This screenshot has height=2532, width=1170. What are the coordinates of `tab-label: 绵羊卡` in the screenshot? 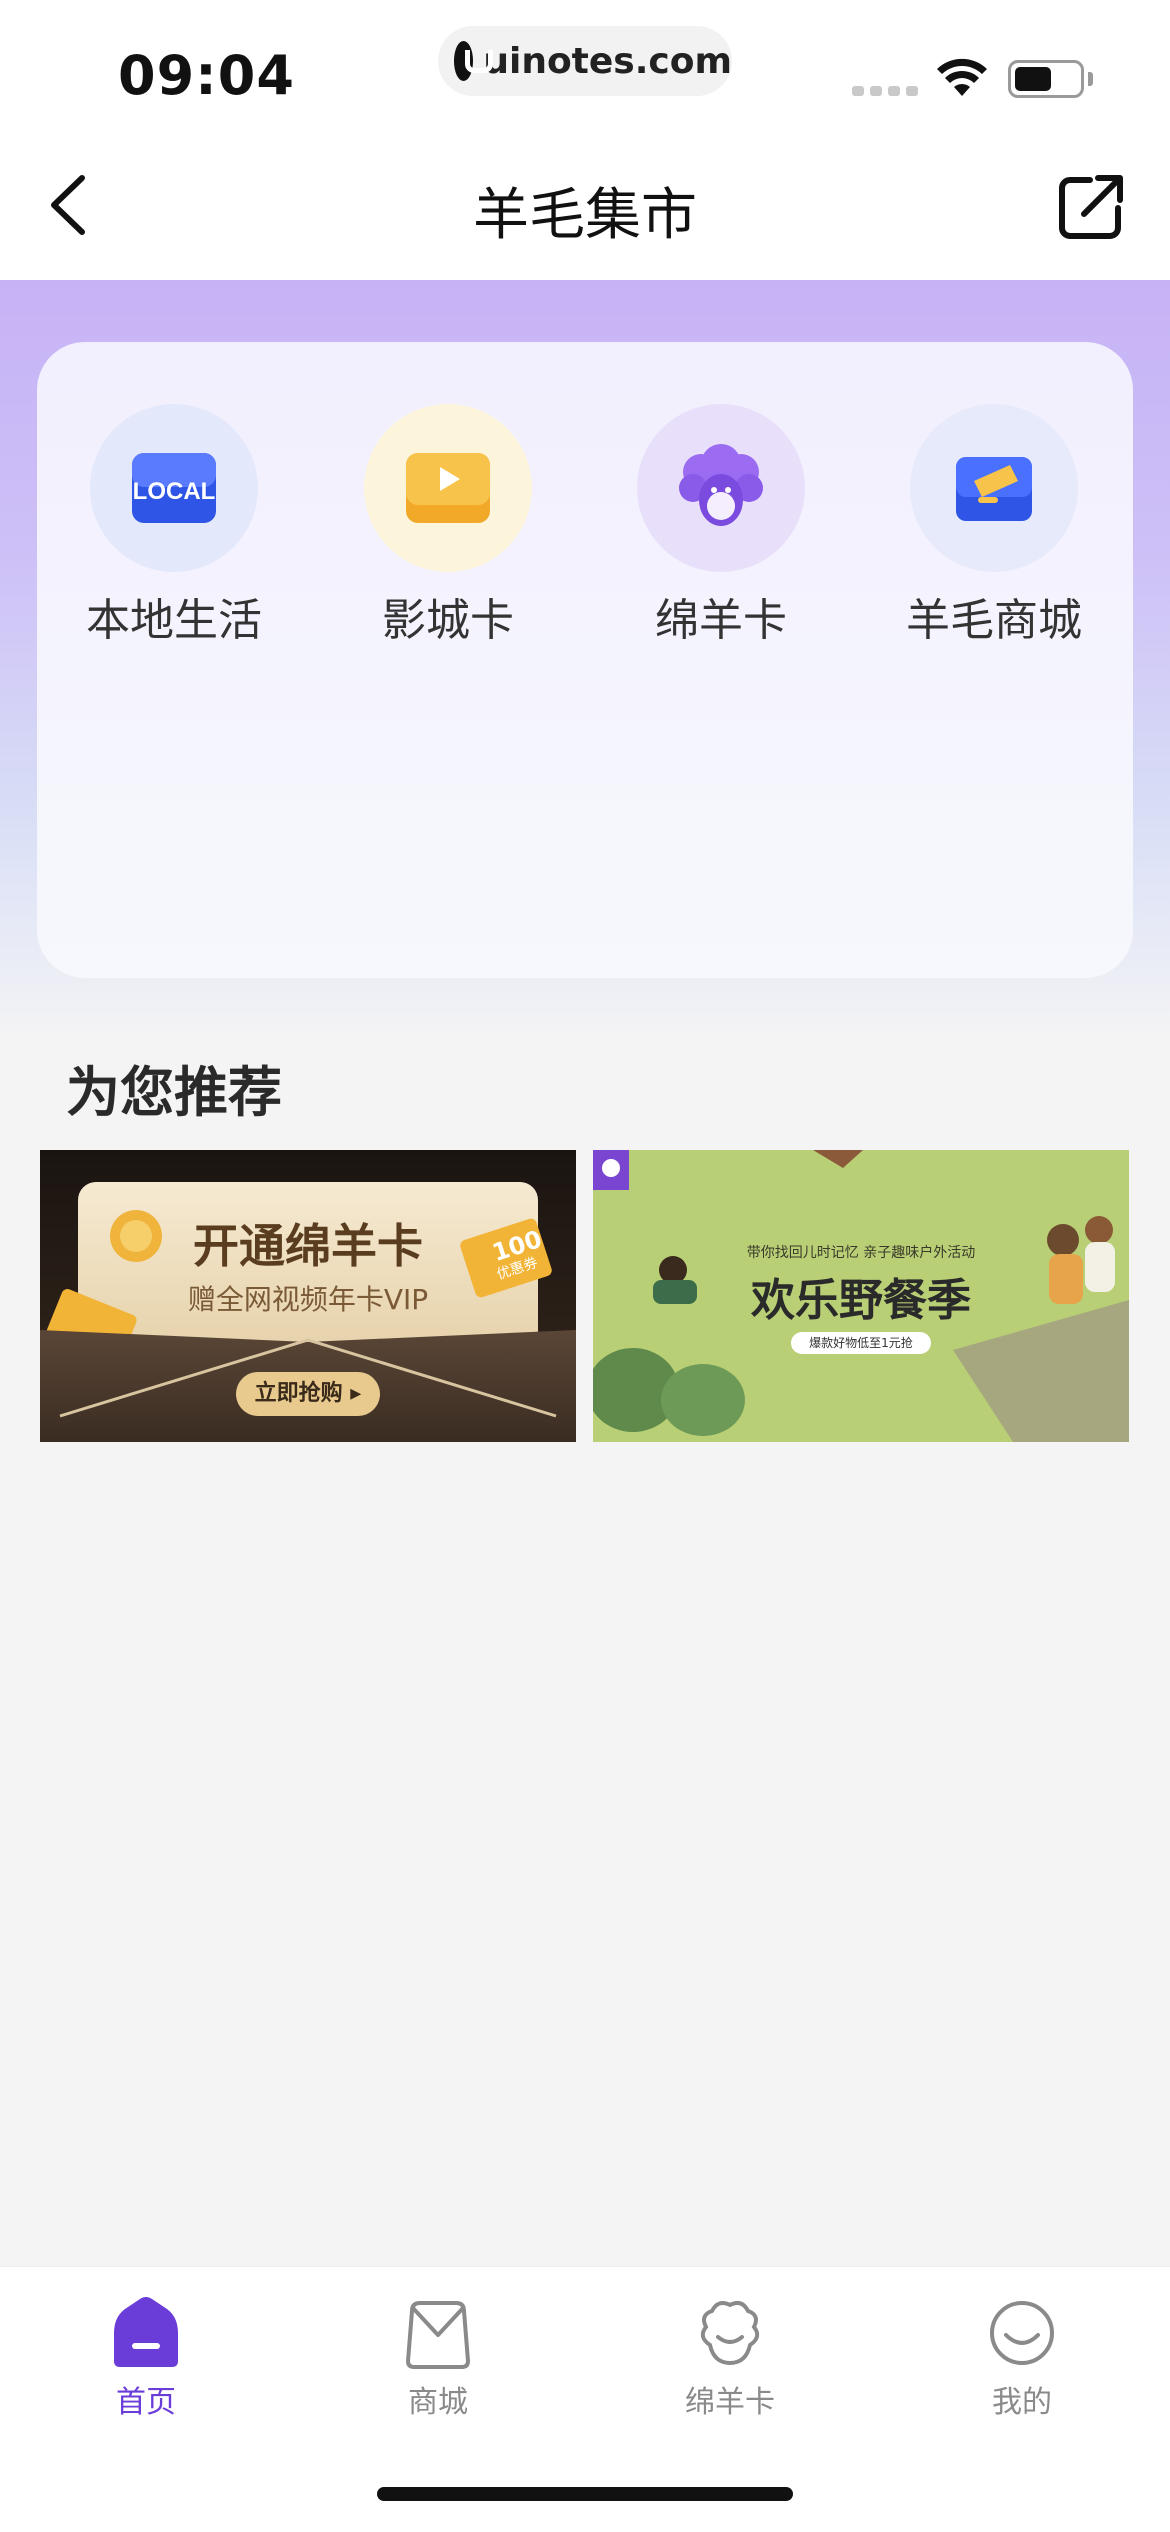 It's located at (730, 2402).